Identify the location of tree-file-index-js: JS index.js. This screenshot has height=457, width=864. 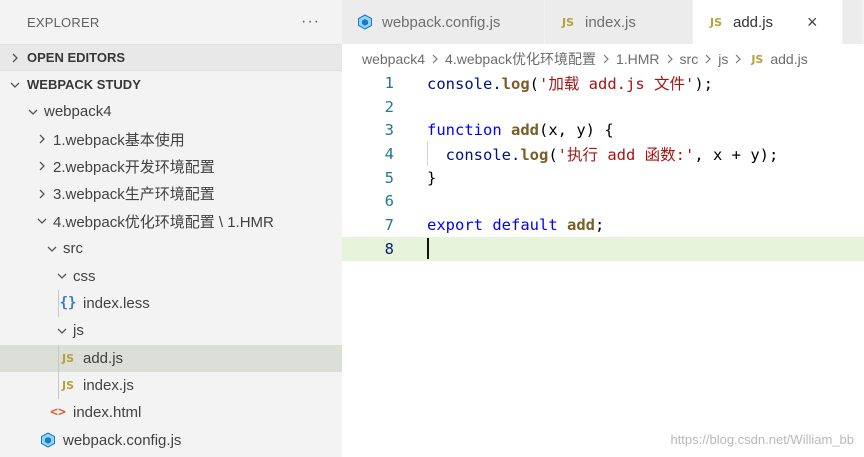
(171, 385).